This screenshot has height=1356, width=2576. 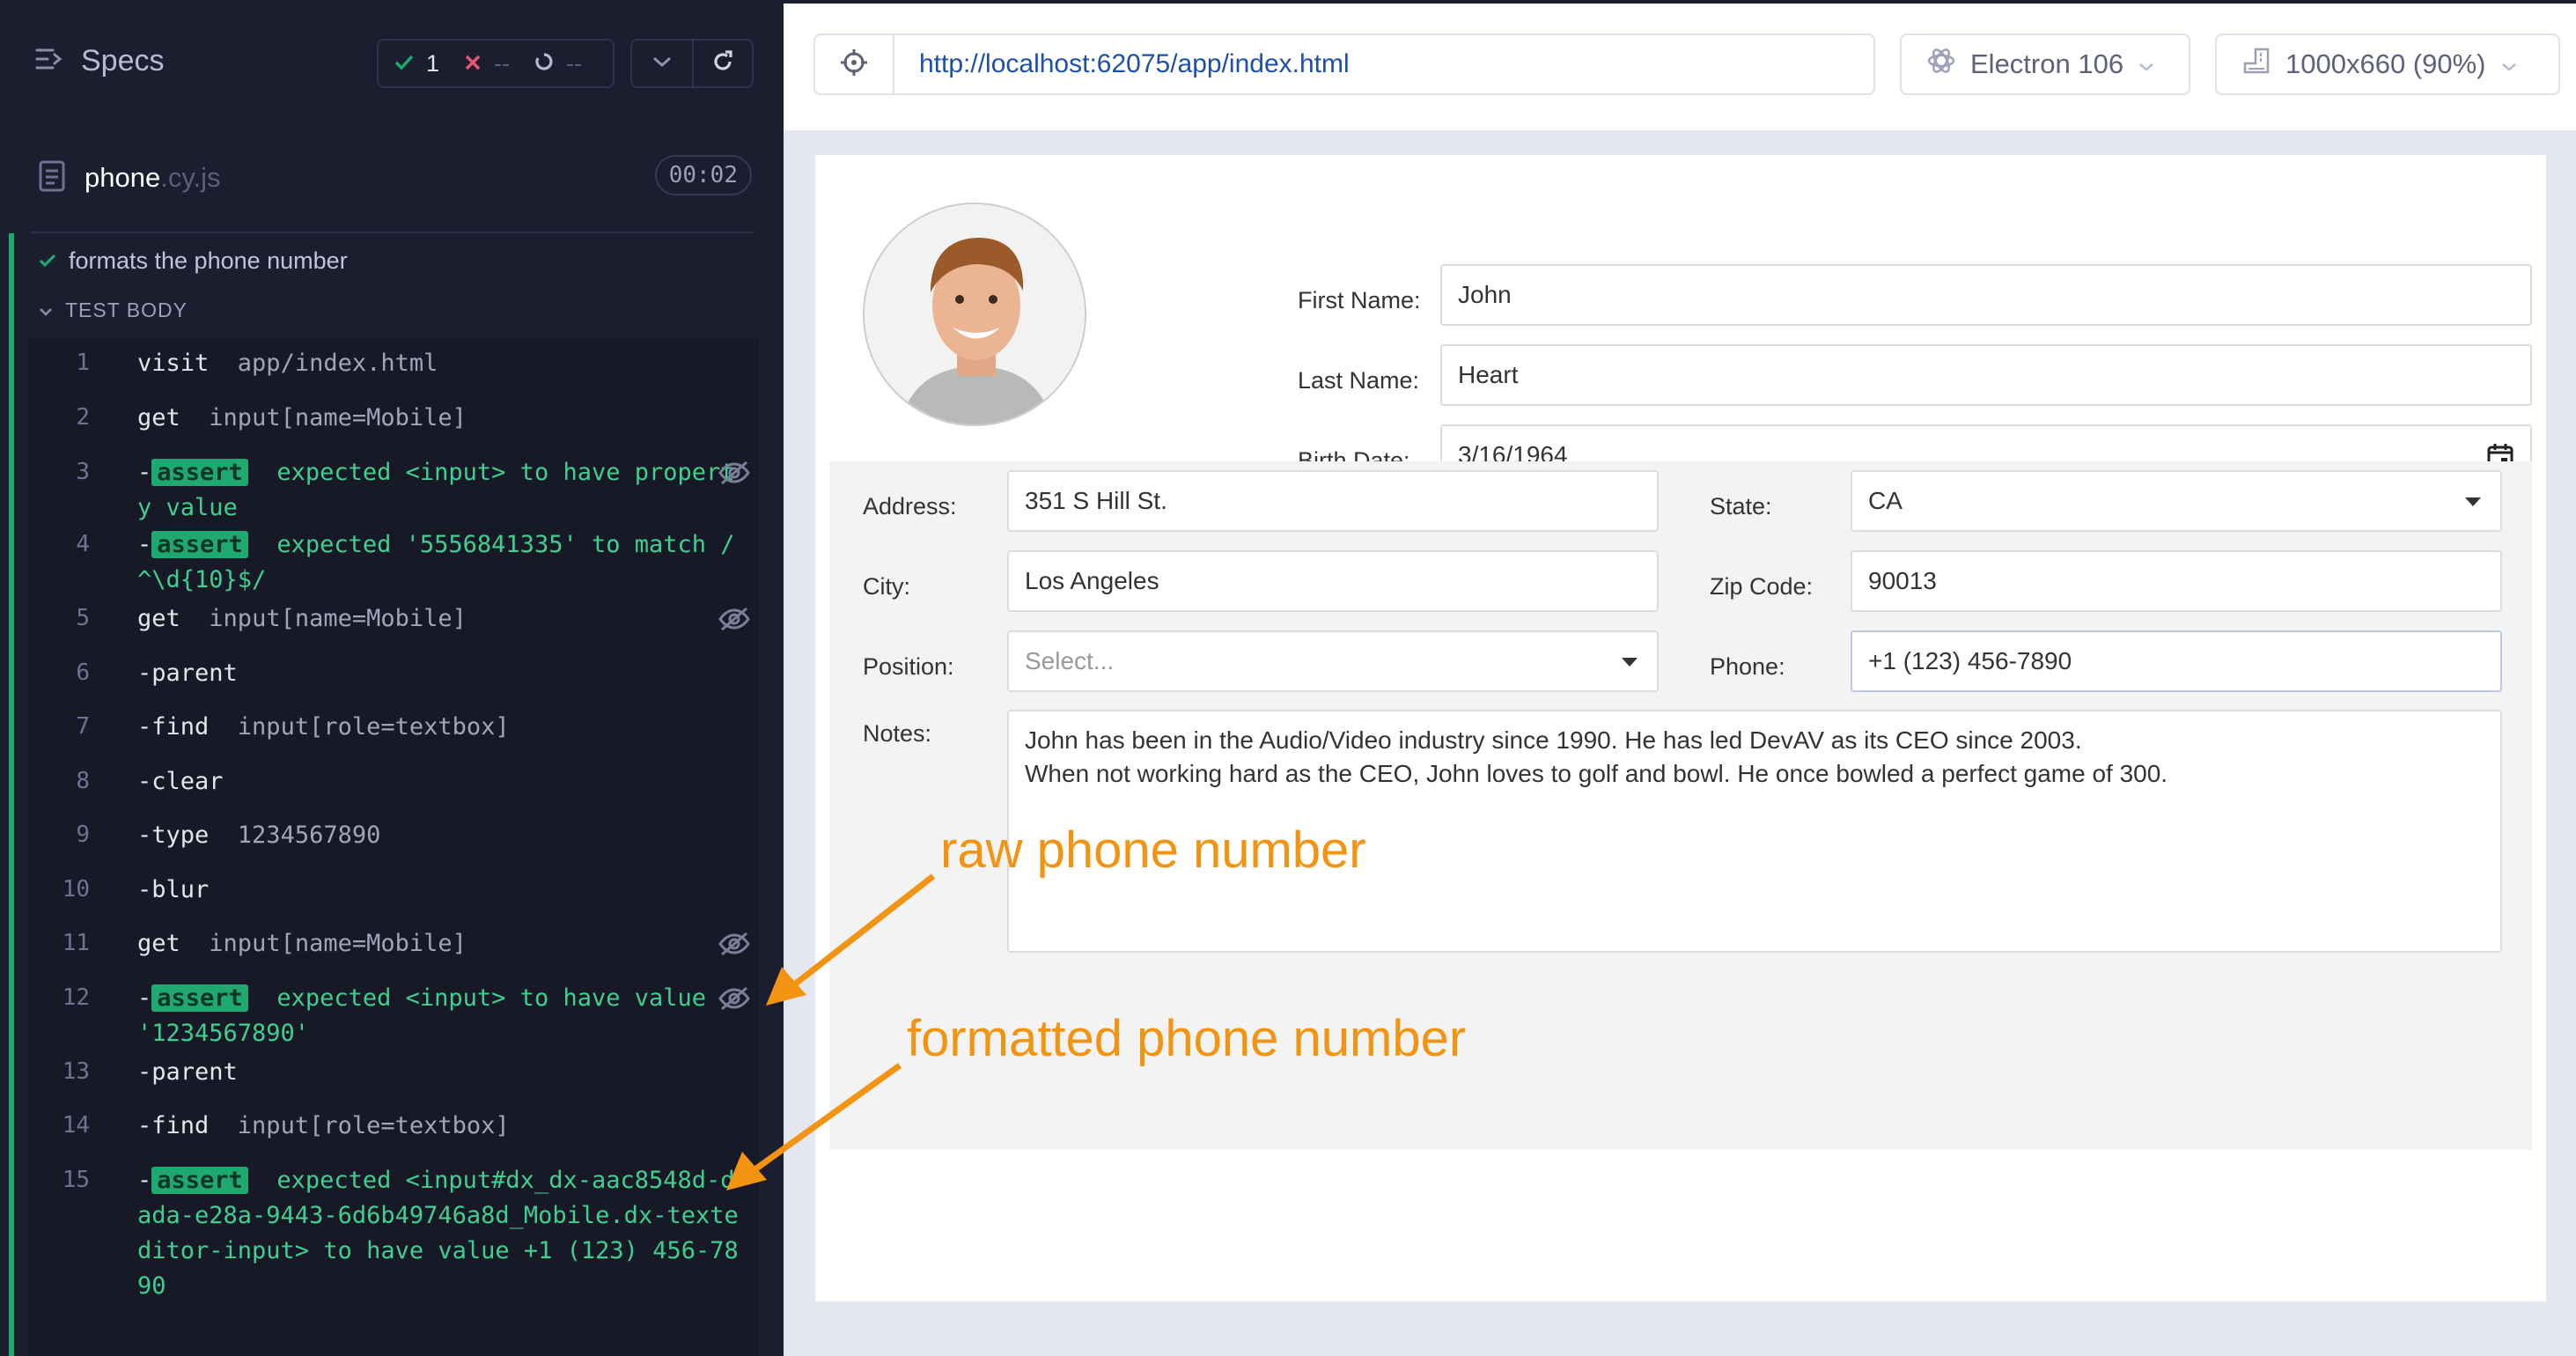 What do you see at coordinates (851, 939) in the screenshot?
I see `arrow-raw` at bounding box center [851, 939].